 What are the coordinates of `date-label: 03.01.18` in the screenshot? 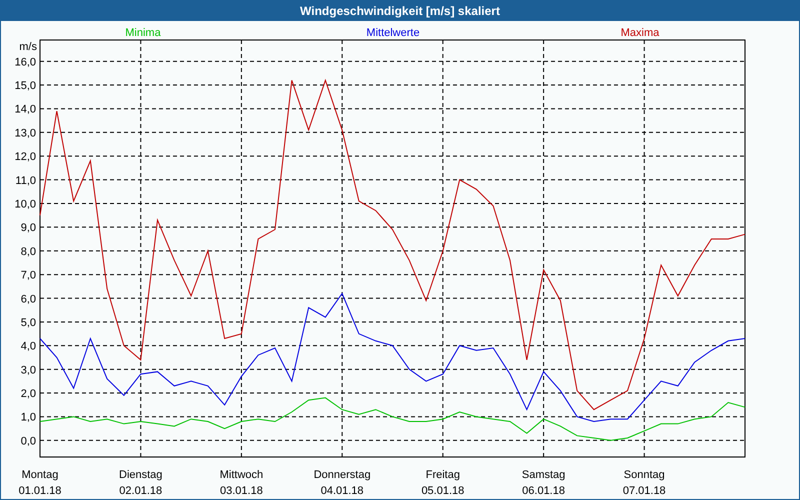 It's located at (241, 491).